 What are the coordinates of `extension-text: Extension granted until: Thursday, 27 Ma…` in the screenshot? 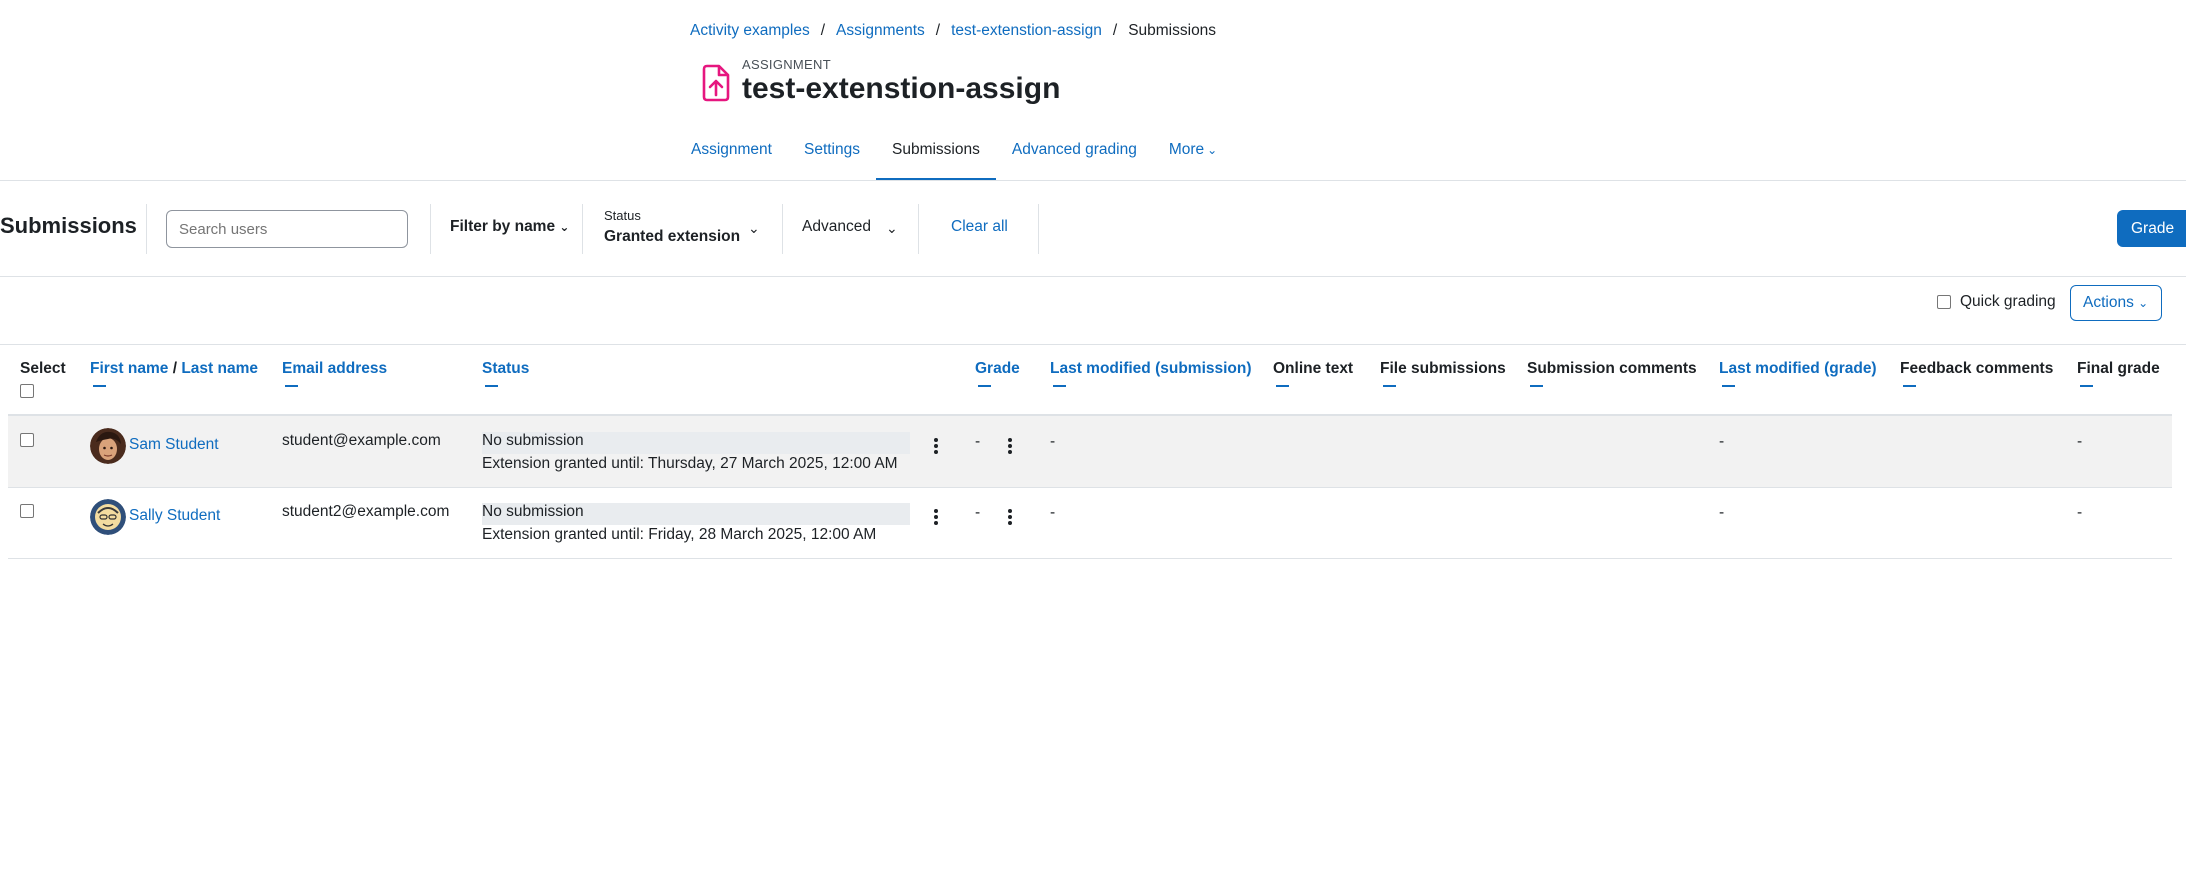 It's located at (690, 463).